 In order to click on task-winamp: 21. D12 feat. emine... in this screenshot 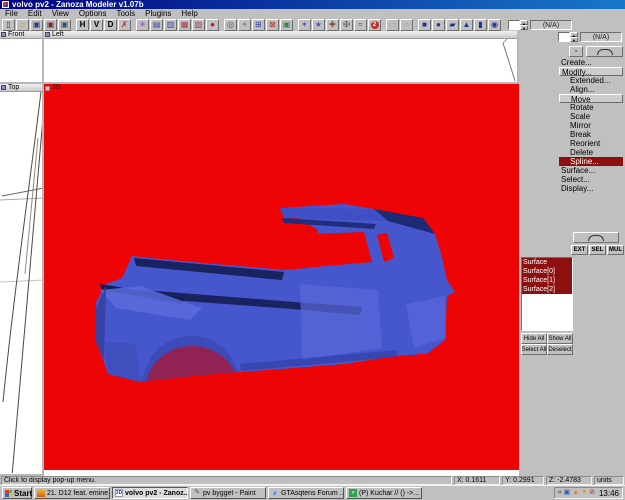, I will do `click(72, 493)`.